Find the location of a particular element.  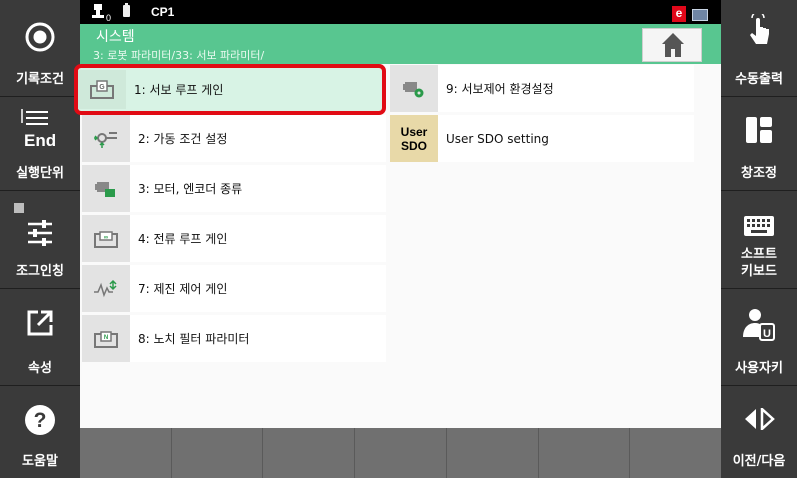

svg-text: 0 is located at coordinates (108, 17).